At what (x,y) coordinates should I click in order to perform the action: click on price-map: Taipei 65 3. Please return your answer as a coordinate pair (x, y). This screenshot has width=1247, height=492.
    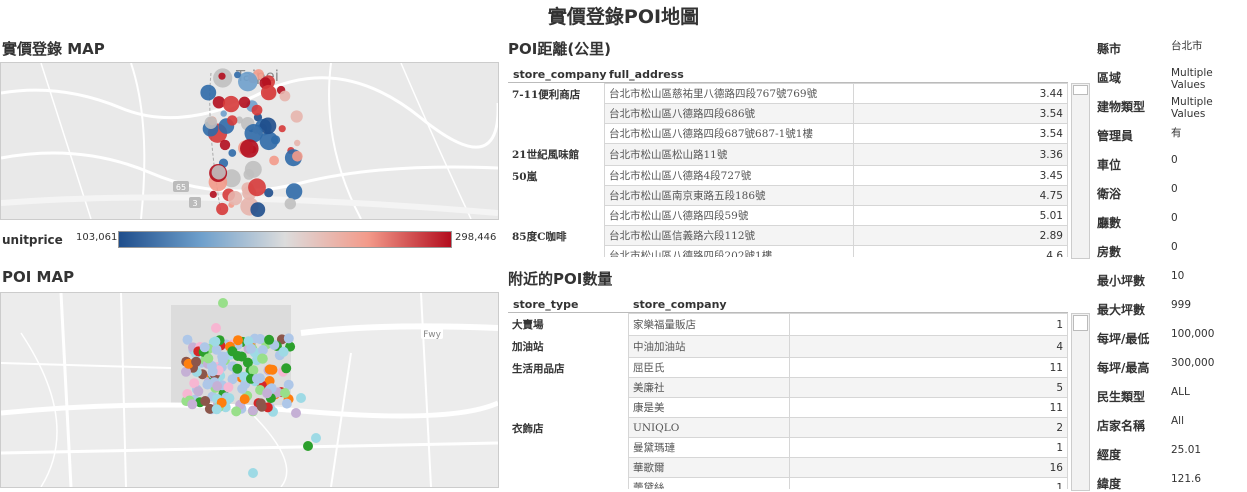
    Looking at the image, I should click on (249, 141).